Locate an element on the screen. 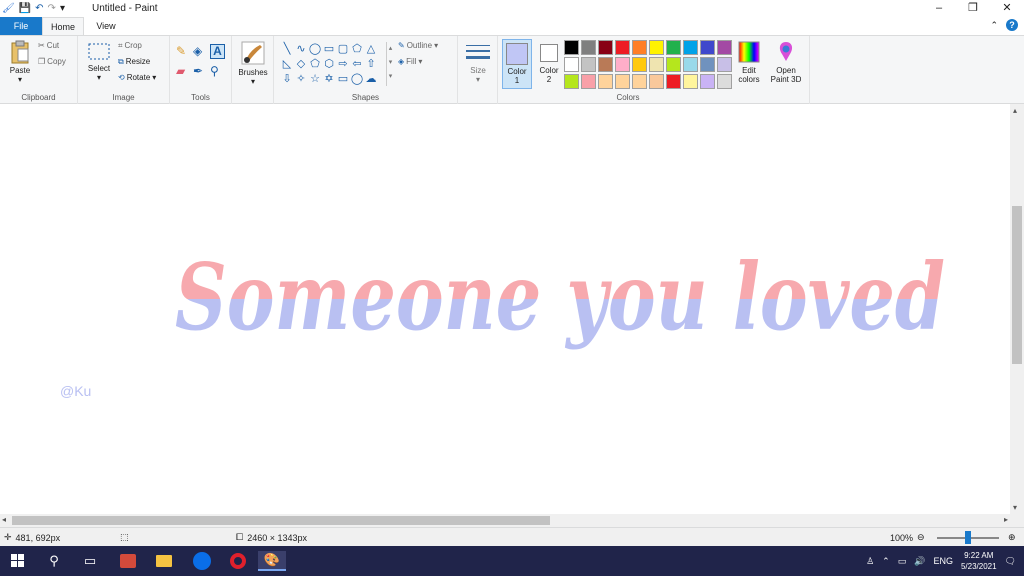 The height and width of the screenshot is (576, 1024). shapes-scroll: ▴ ▾ ▾ is located at coordinates (390, 64).